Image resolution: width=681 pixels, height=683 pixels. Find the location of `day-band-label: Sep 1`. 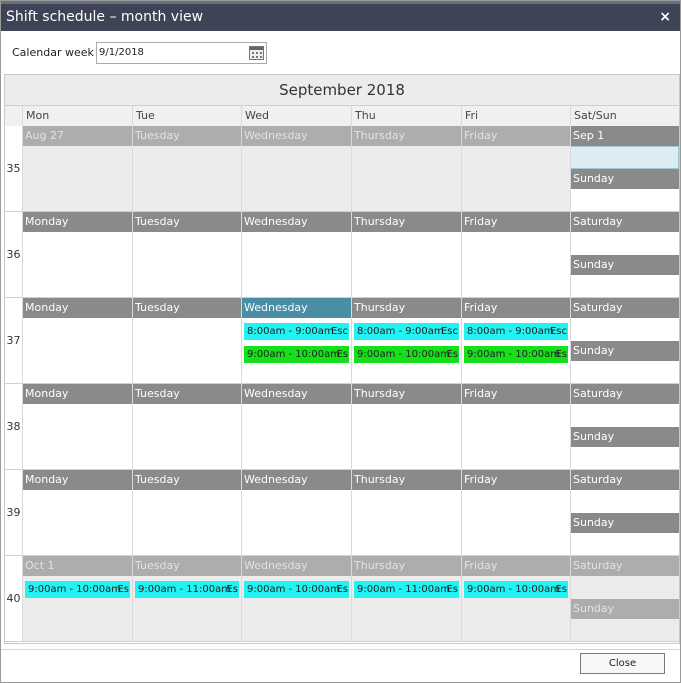

day-band-label: Sep 1 is located at coordinates (624, 136).